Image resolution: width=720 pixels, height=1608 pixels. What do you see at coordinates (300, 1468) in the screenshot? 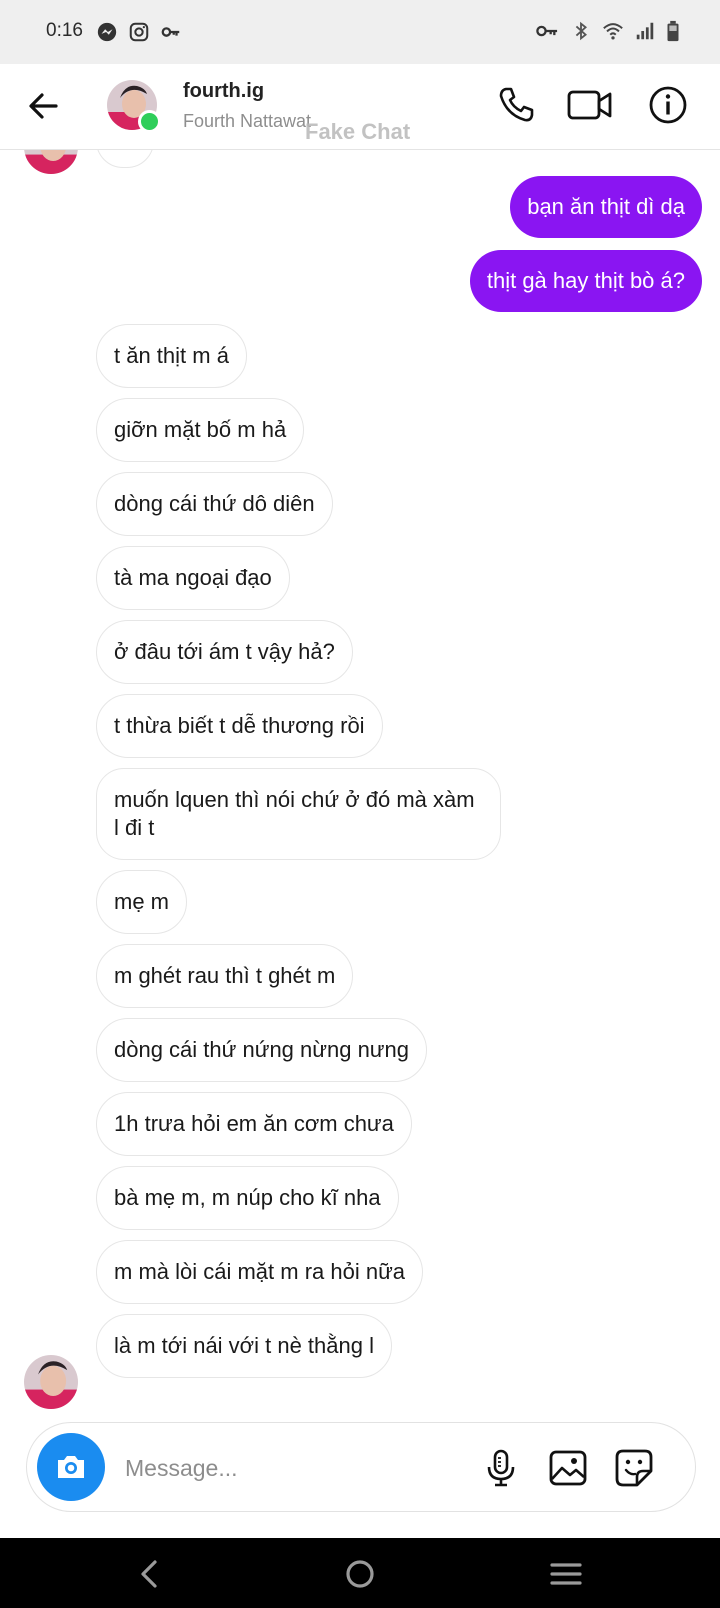
I see `message-input` at bounding box center [300, 1468].